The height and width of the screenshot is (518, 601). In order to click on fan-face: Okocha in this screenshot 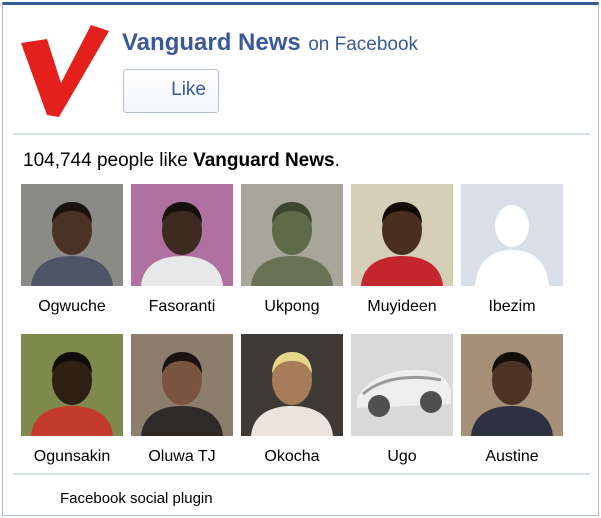, I will do `click(292, 400)`.